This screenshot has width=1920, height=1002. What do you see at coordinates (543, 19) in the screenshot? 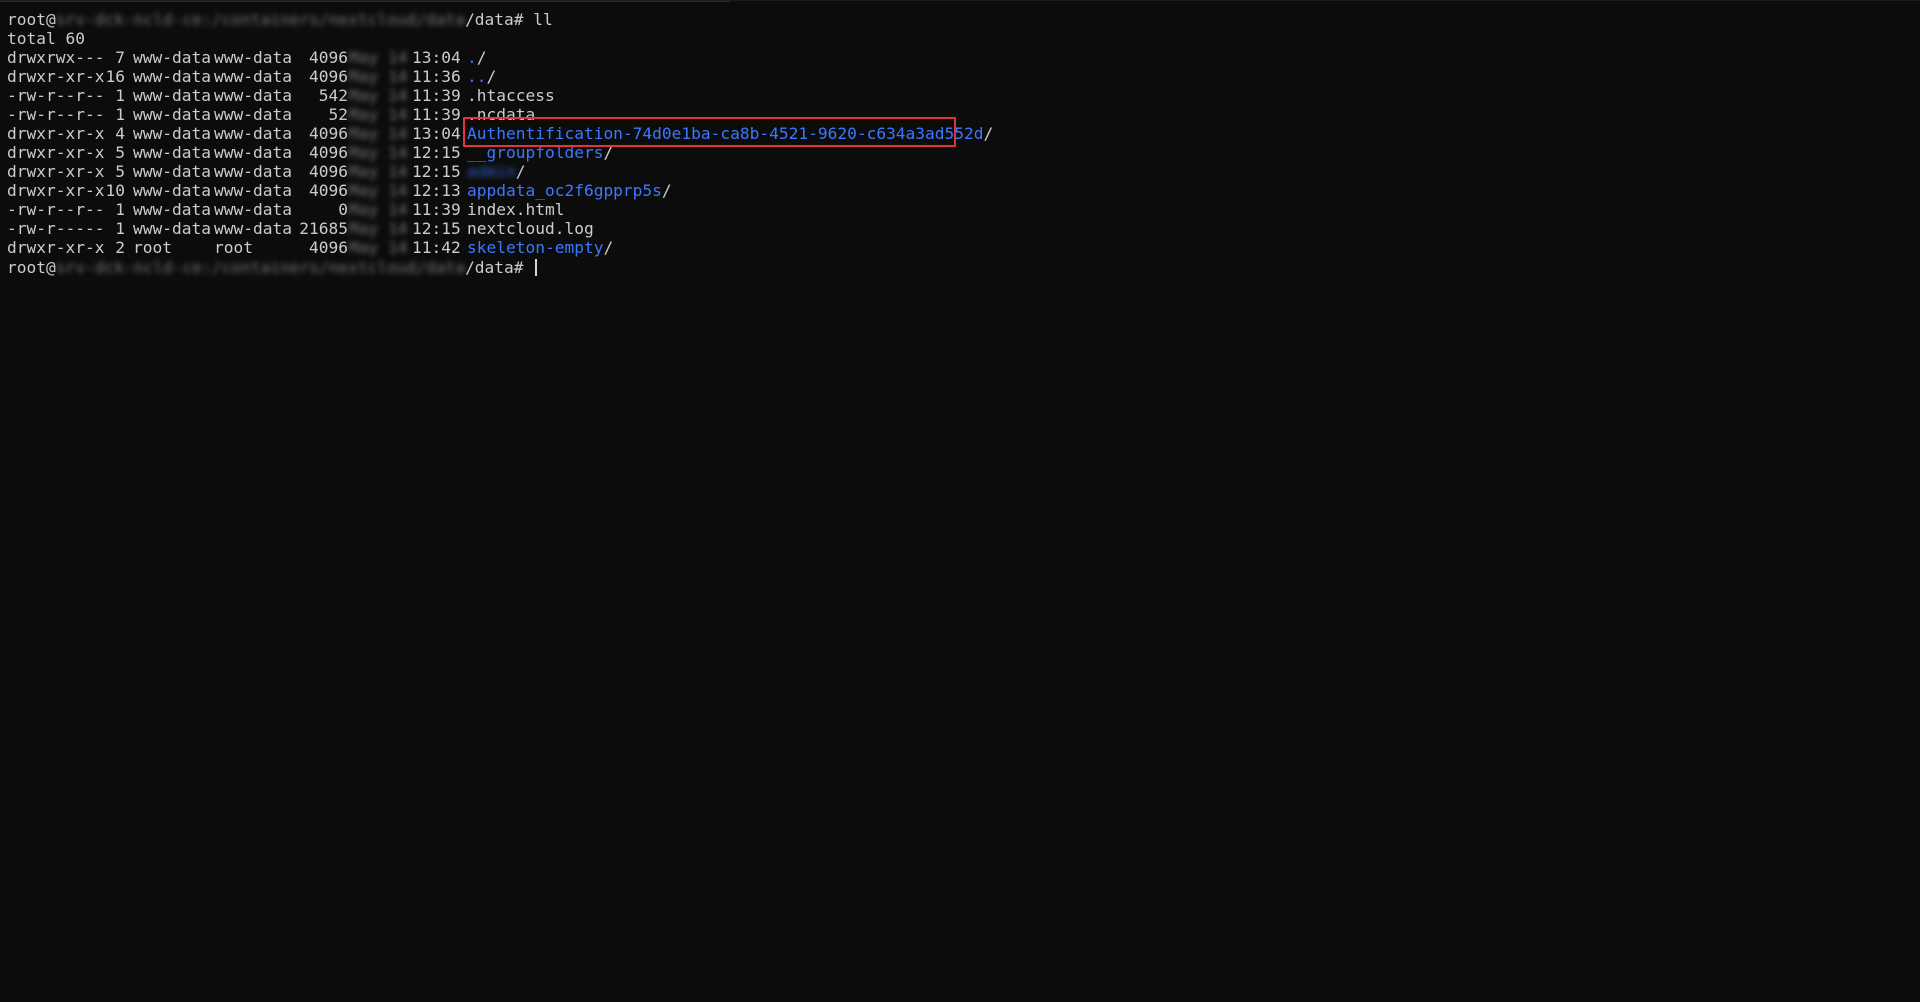
I see `prompt-command: ll` at bounding box center [543, 19].